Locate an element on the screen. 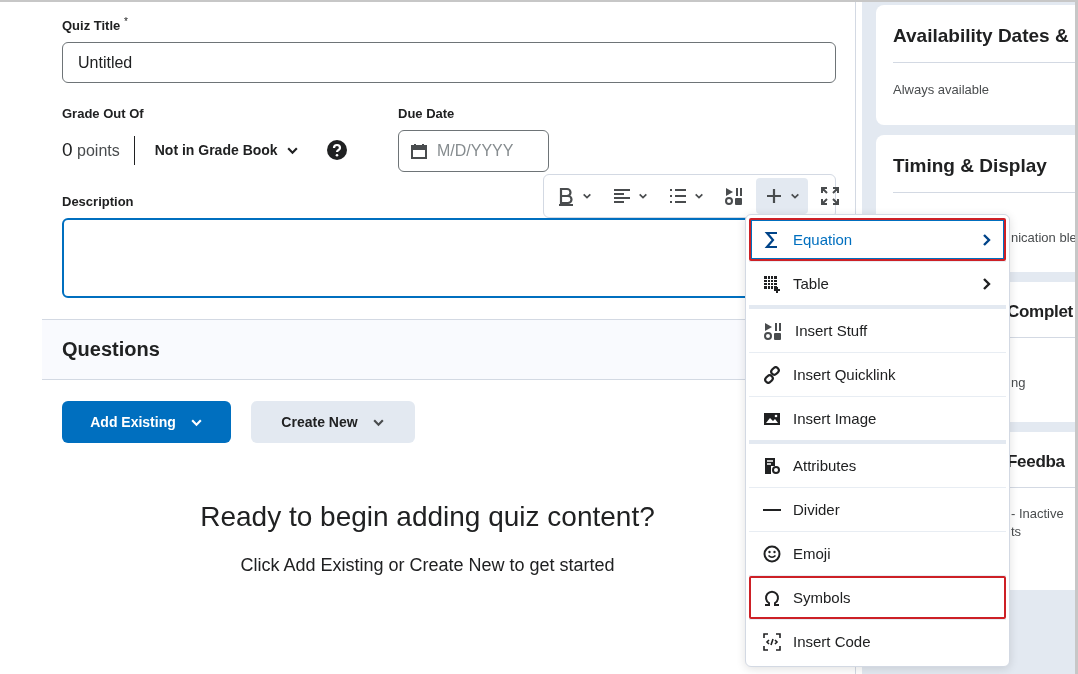 The width and height of the screenshot is (1078, 674). plus-icon is located at coordinates (774, 196).